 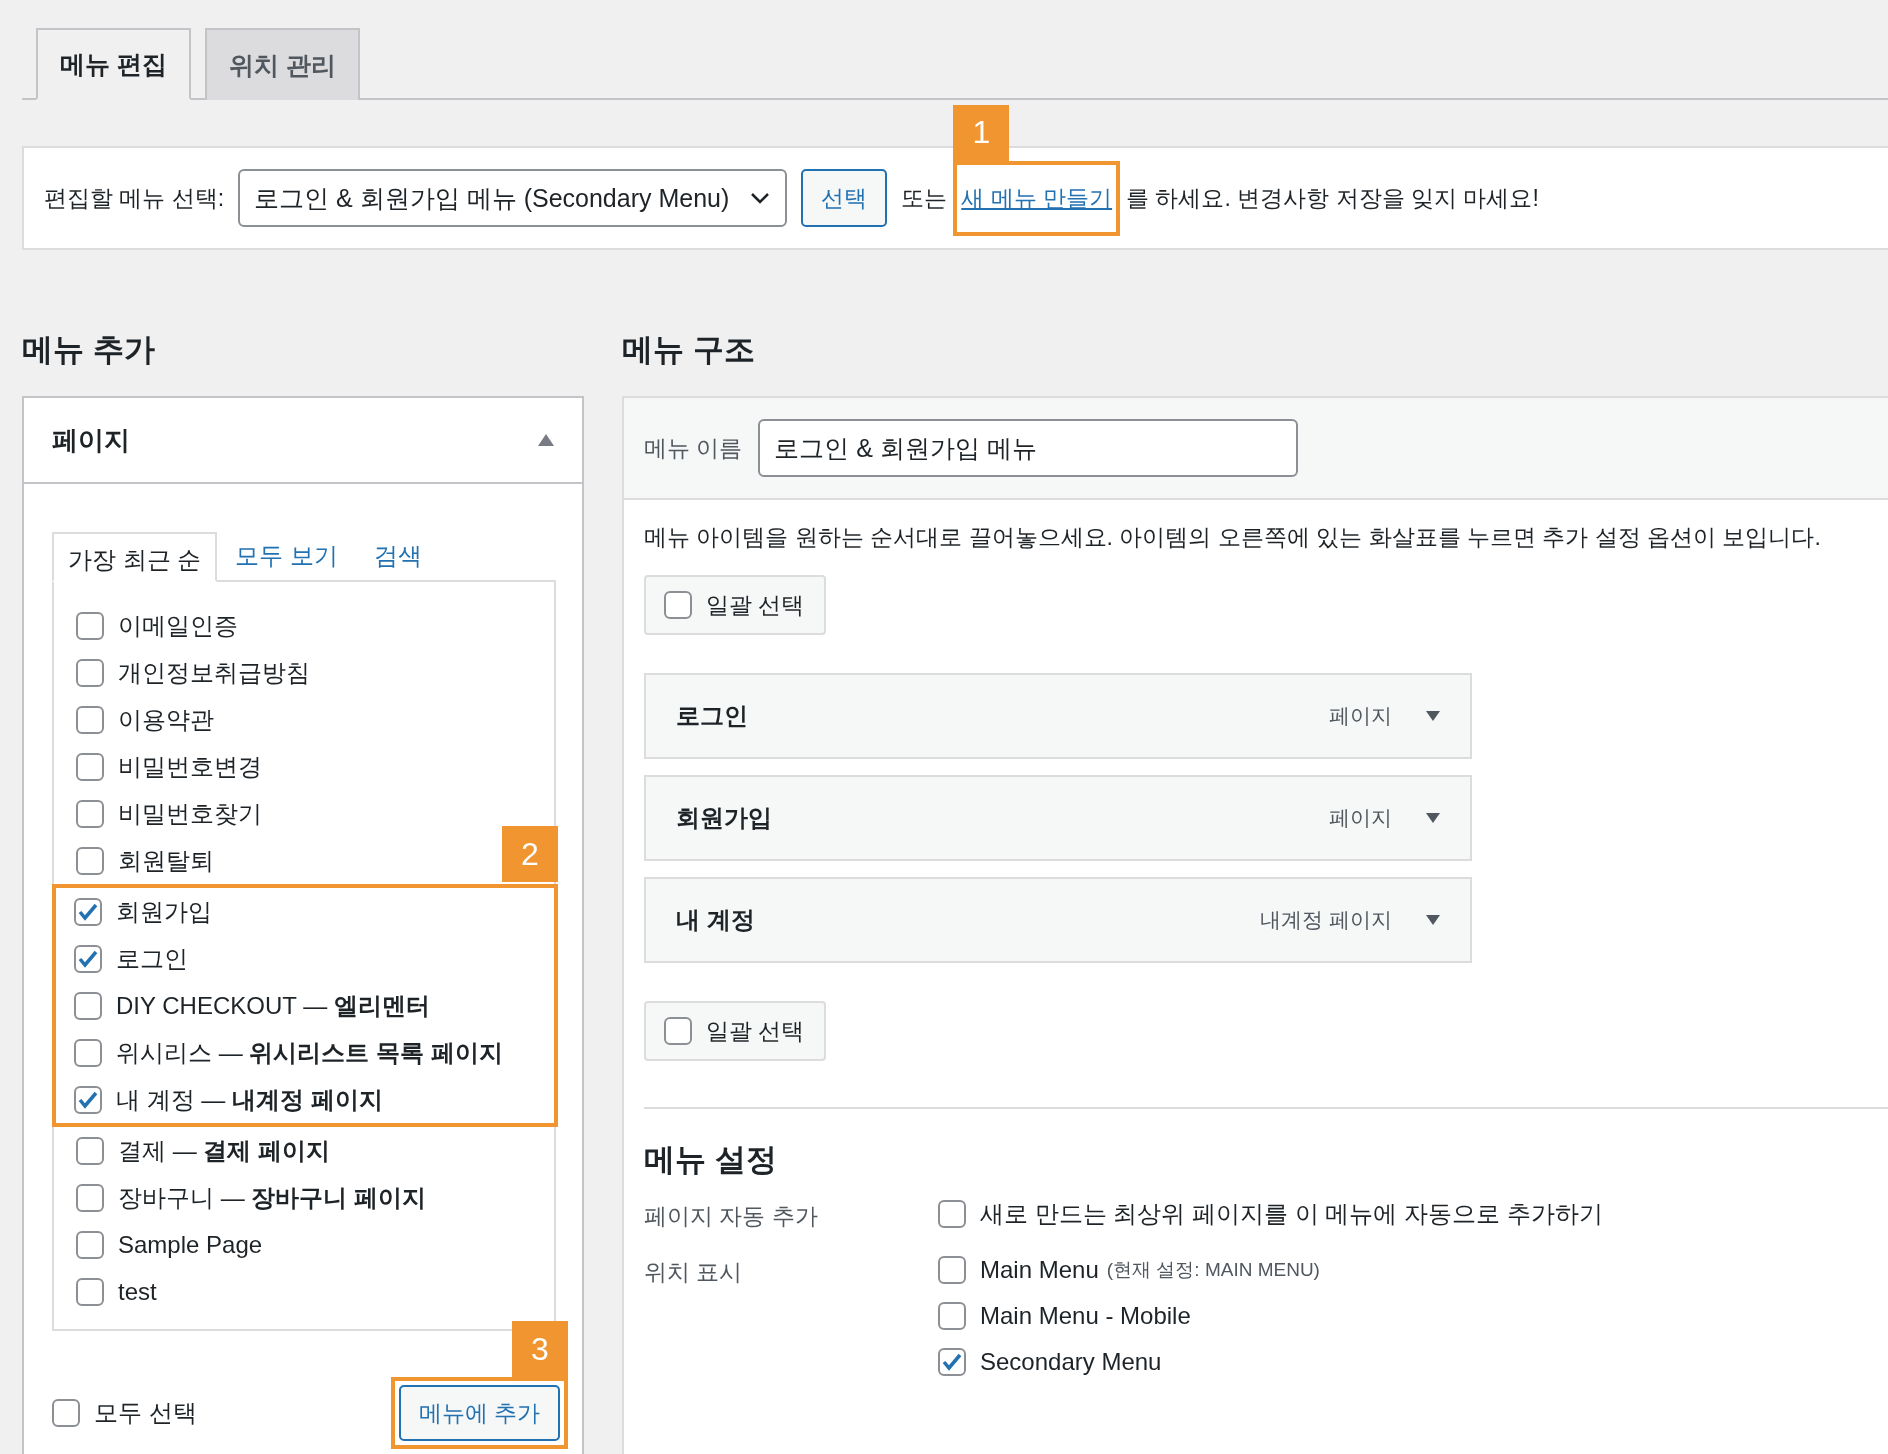 What do you see at coordinates (712, 716) in the screenshot?
I see `menu-item-title: 로그인` at bounding box center [712, 716].